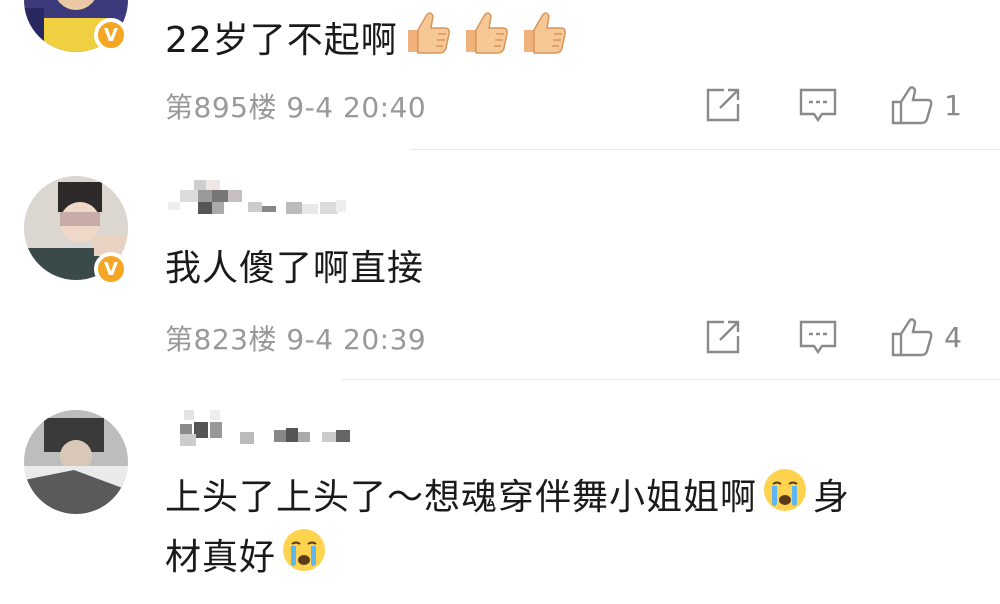 The image size is (1000, 604). What do you see at coordinates (461, 497) in the screenshot?
I see `comment-text-content: 上头了上头了～想魂穿伴舞小姐姐啊` at bounding box center [461, 497].